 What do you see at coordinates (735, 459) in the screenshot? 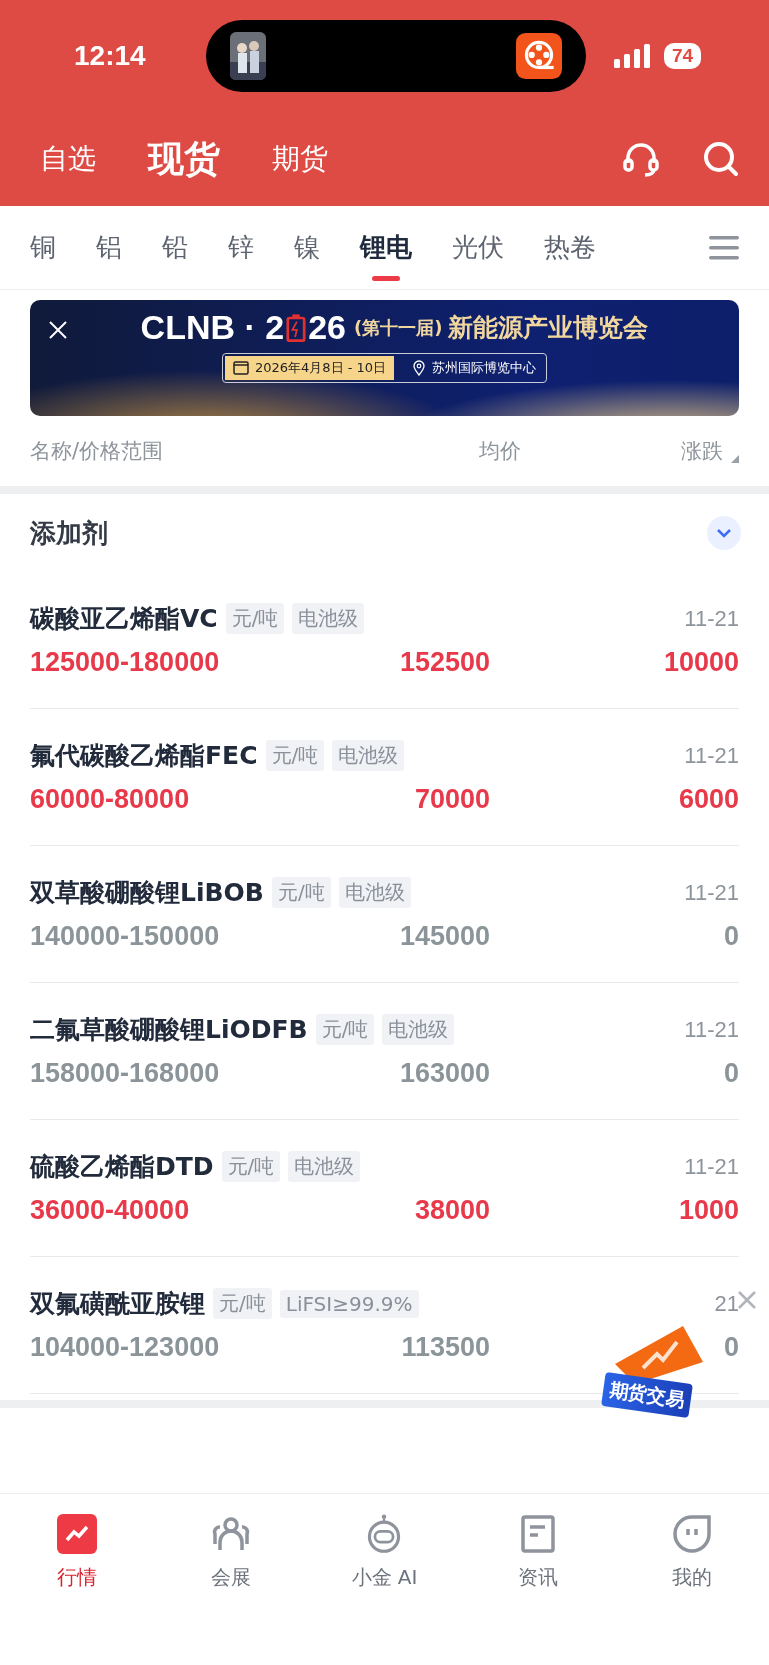
I see `sort-icon` at bounding box center [735, 459].